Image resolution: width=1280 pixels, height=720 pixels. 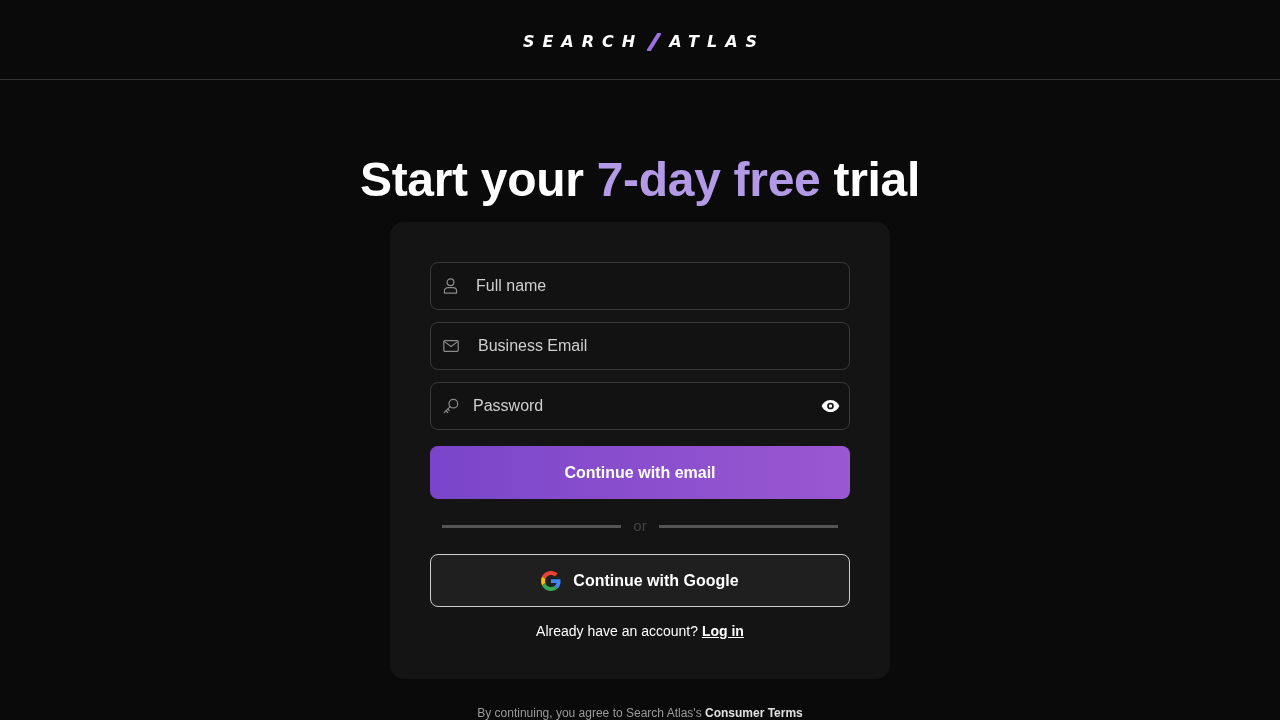 What do you see at coordinates (640, 180) in the screenshot?
I see `page-heading: Start your 7-day free trial` at bounding box center [640, 180].